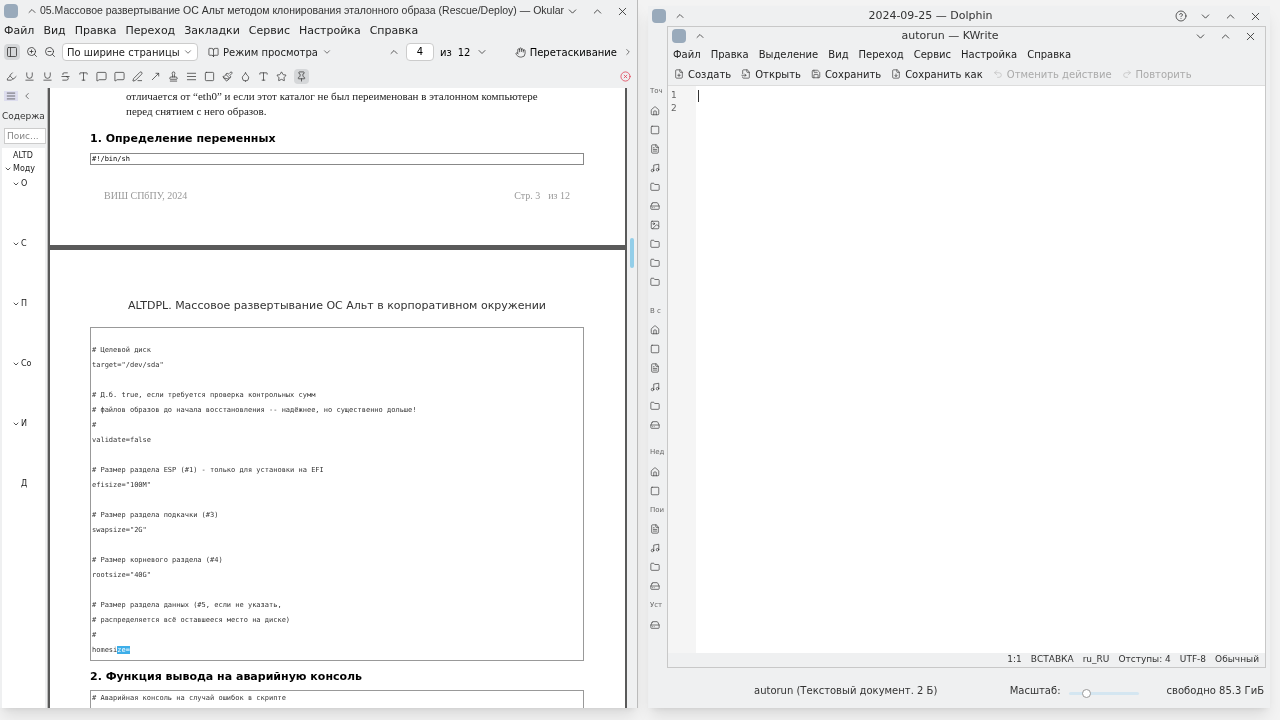 This screenshot has width=1280, height=720. What do you see at coordinates (24, 304) in the screenshot?
I see `toc-item: П` at bounding box center [24, 304].